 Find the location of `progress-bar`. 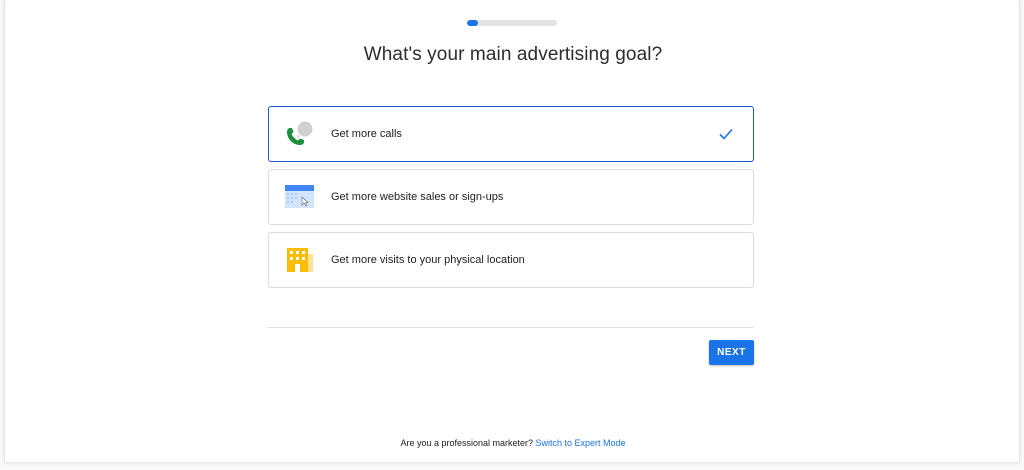

progress-bar is located at coordinates (512, 23).